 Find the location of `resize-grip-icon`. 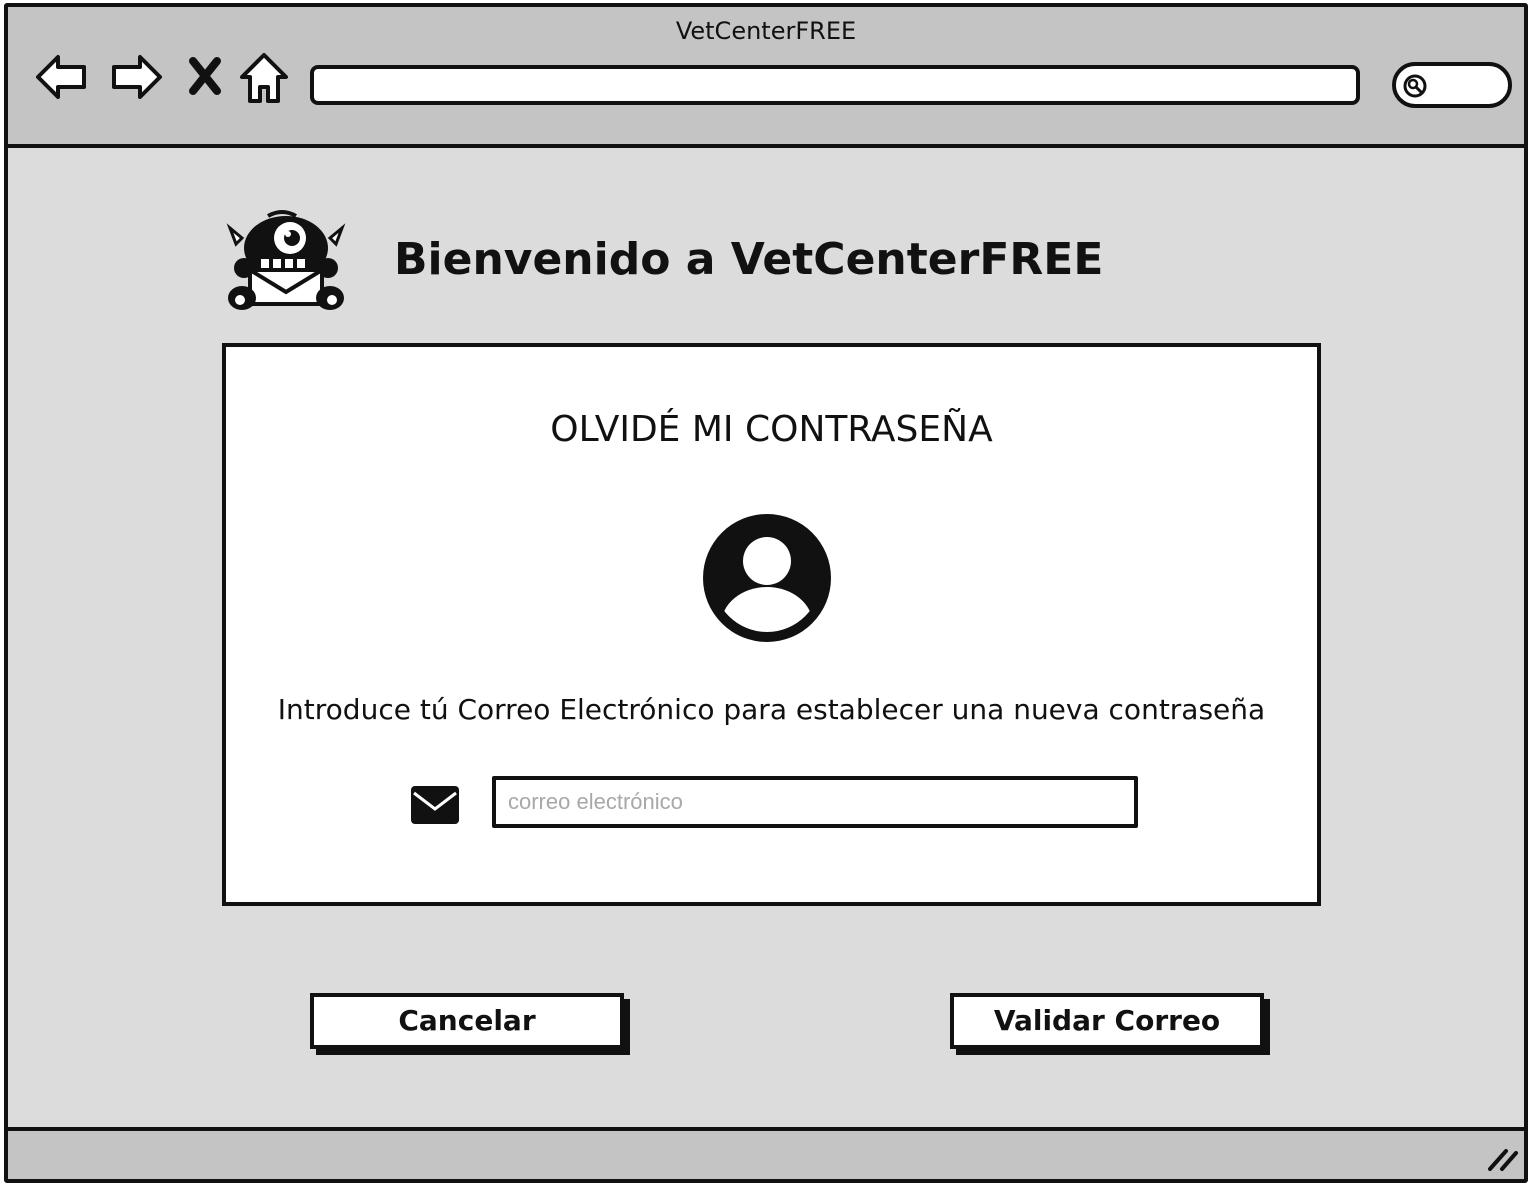

resize-grip-icon is located at coordinates (1503, 1158).